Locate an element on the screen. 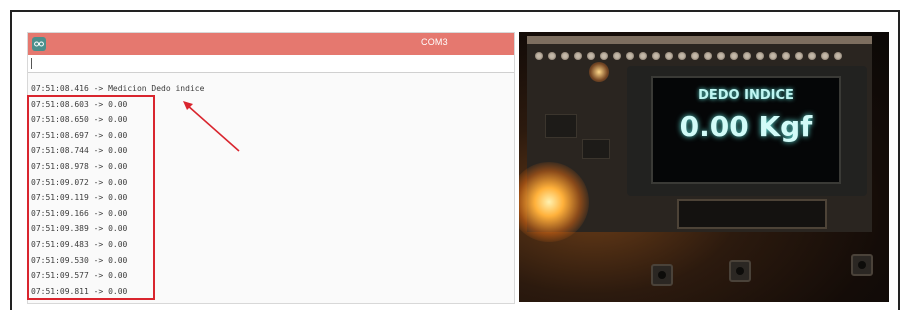 The image size is (909, 311). led-glow-small is located at coordinates (599, 72).